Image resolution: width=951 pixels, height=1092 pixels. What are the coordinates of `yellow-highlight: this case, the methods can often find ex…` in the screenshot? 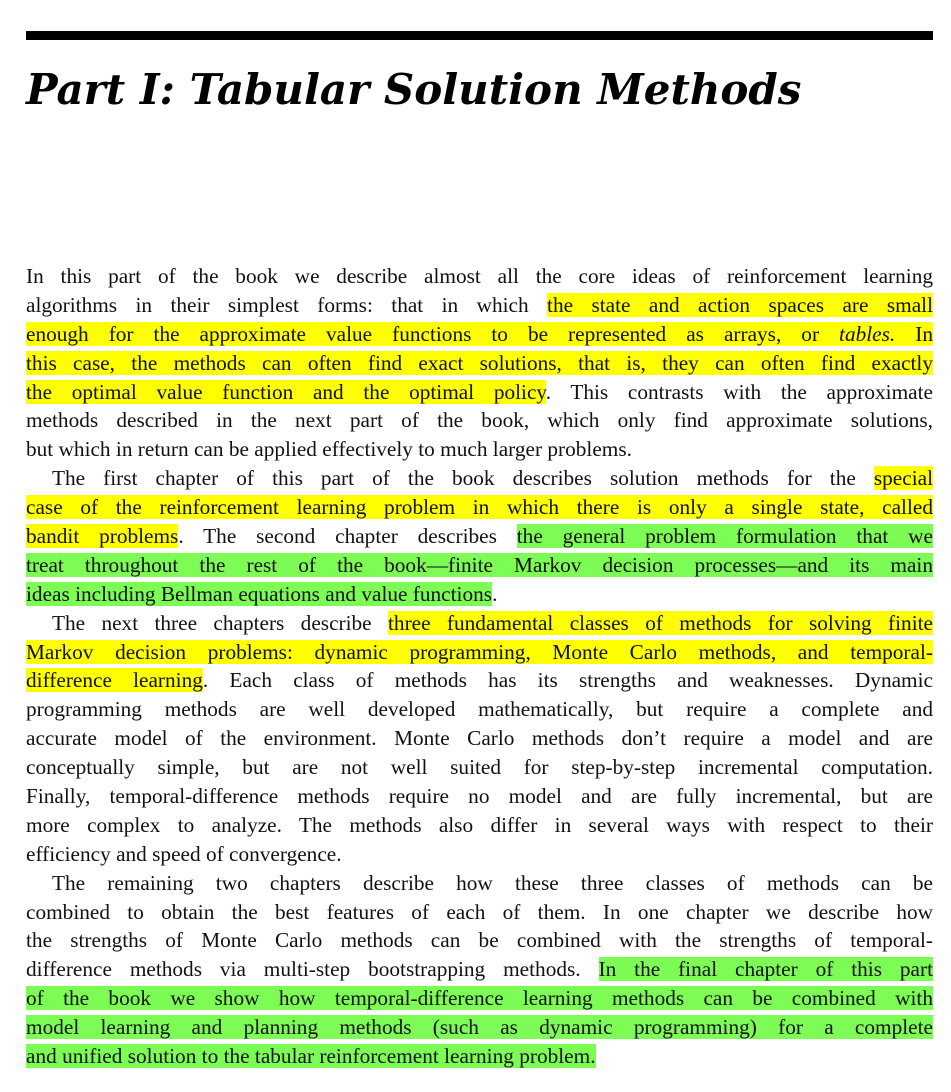 It's located at (479, 362).